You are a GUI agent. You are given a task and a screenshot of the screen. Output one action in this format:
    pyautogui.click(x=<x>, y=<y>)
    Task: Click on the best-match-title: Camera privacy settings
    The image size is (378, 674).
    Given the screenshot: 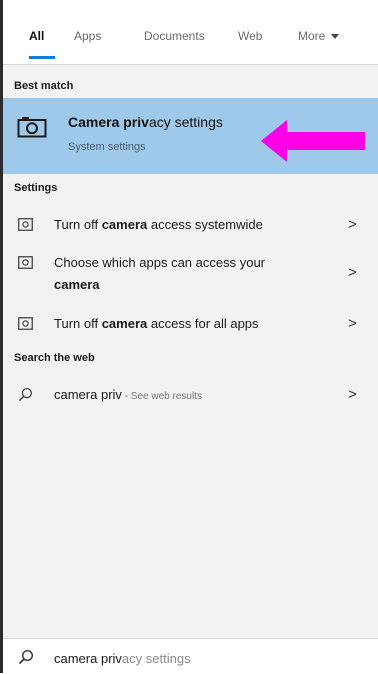 What is the action you would take?
    pyautogui.click(x=145, y=122)
    